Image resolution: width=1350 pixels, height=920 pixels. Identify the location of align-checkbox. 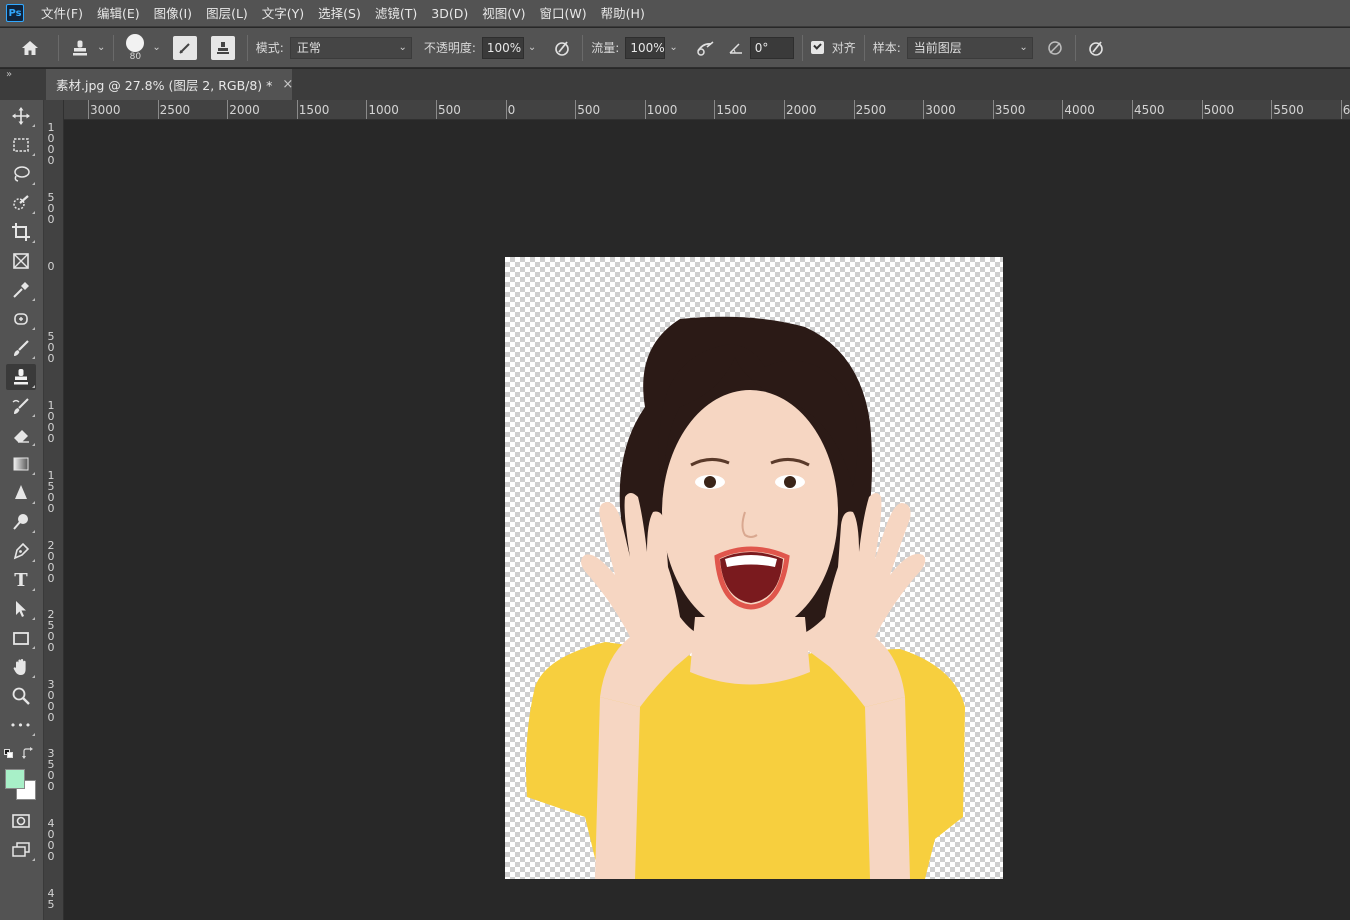
(817, 47).